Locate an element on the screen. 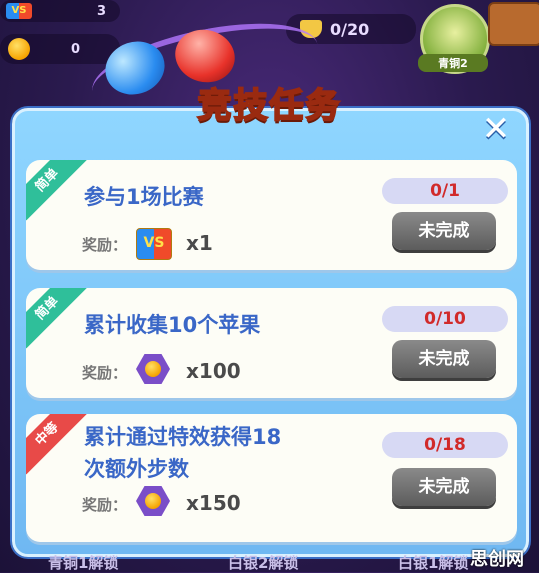 The width and height of the screenshot is (539, 573). close-button: ✕ is located at coordinates (496, 130).